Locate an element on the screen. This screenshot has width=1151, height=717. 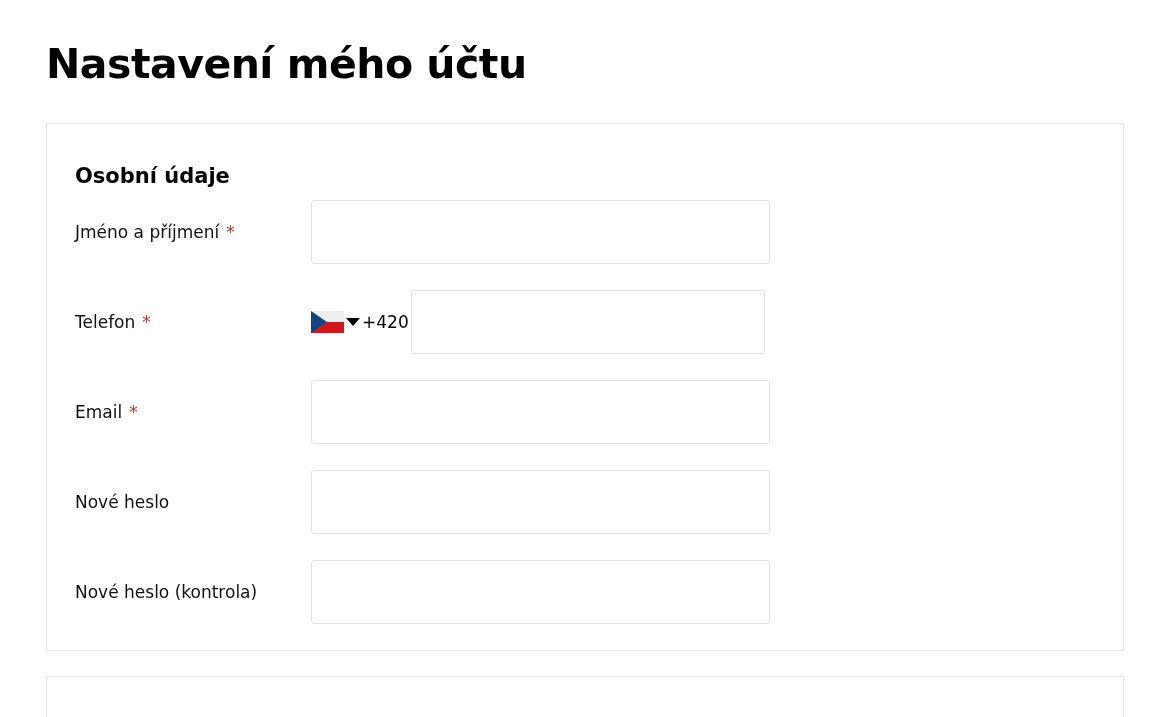
field-label: Jméno a příjmení is located at coordinates (147, 232).